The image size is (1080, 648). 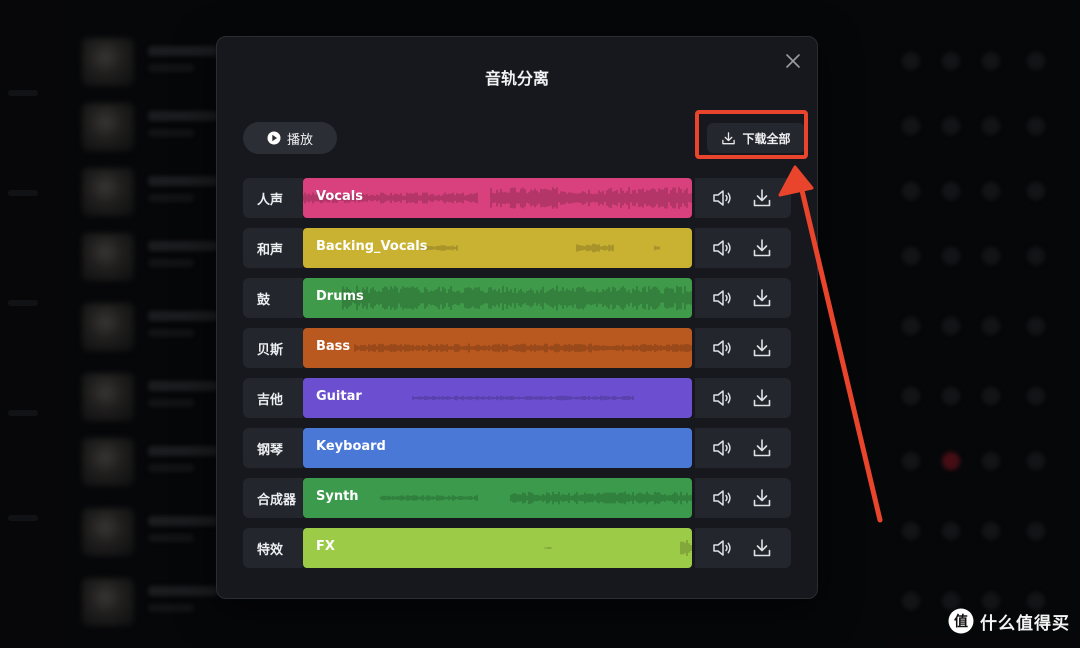 I want to click on annotation-highlight-box, so click(x=751, y=134).